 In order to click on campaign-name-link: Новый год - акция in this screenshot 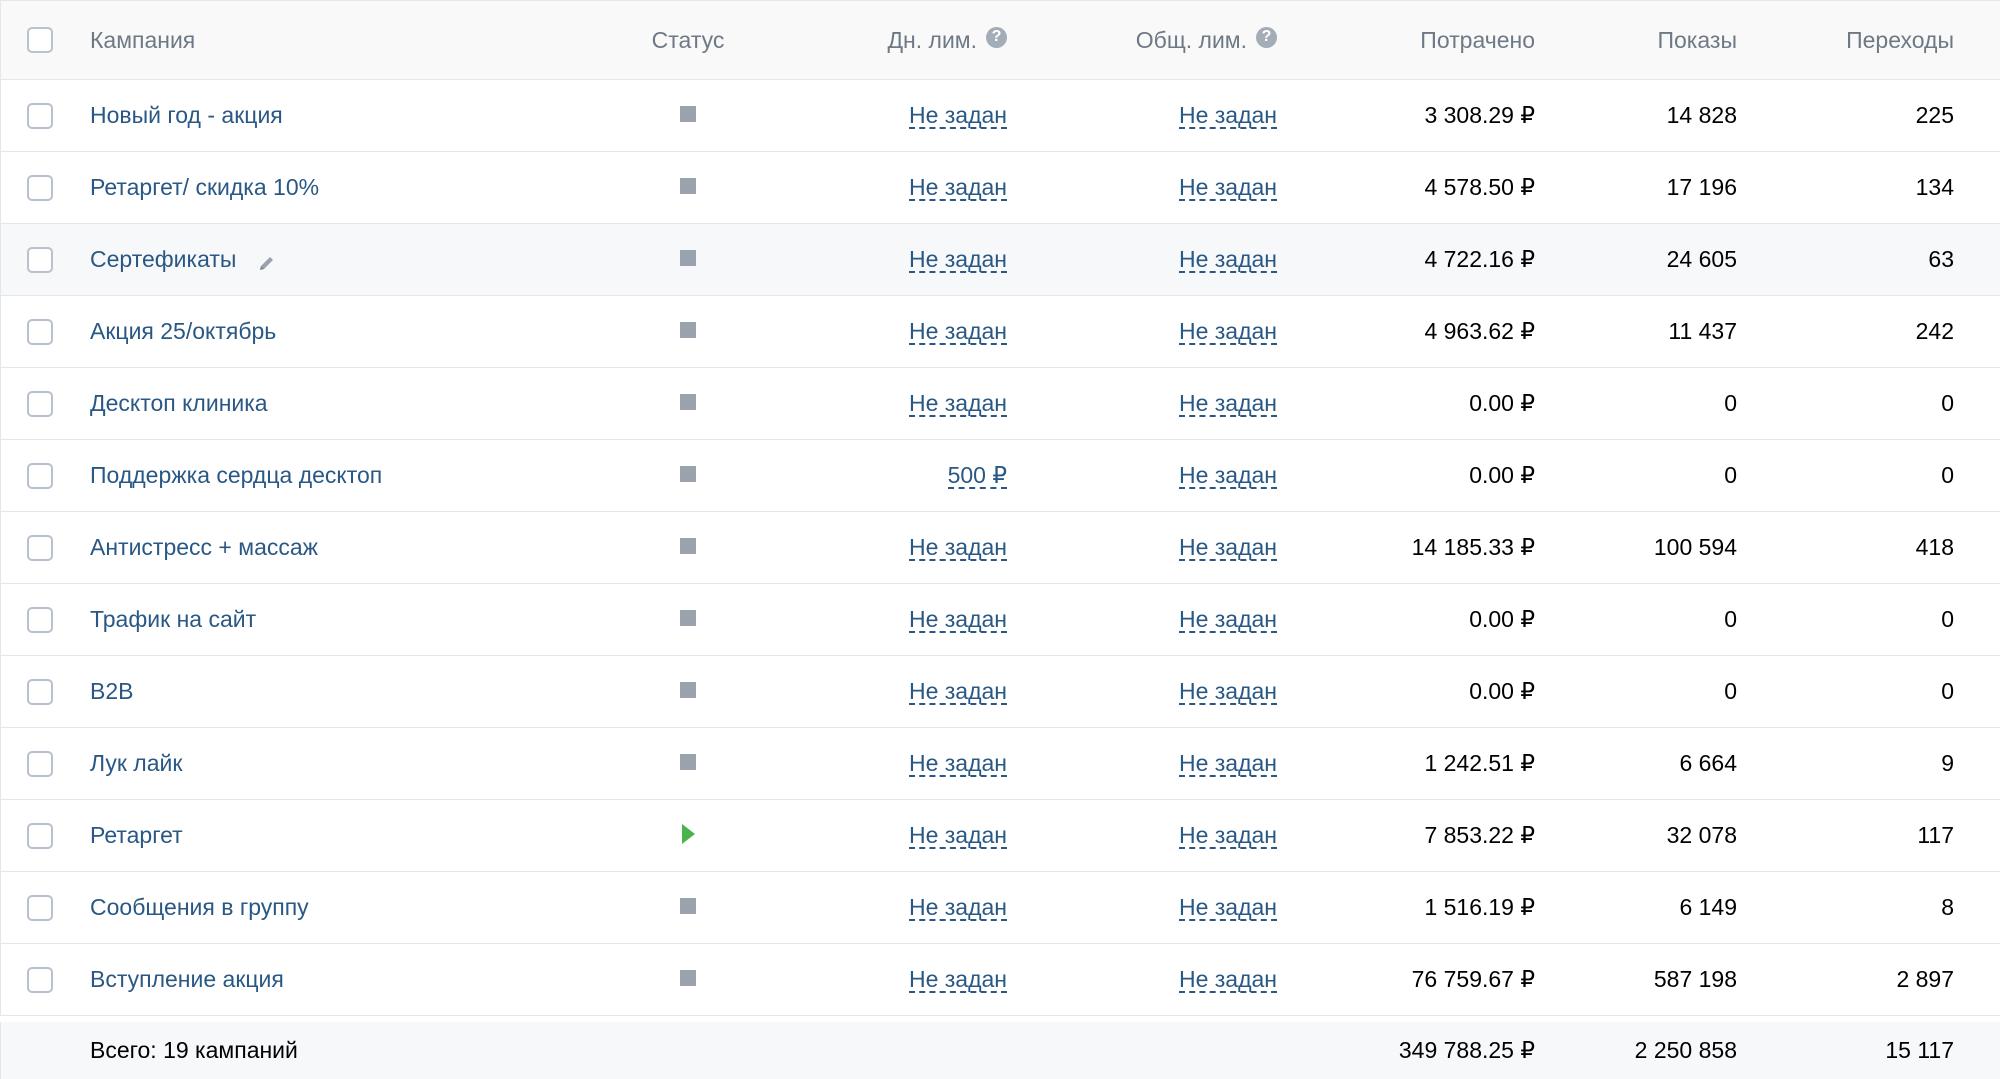, I will do `click(186, 115)`.